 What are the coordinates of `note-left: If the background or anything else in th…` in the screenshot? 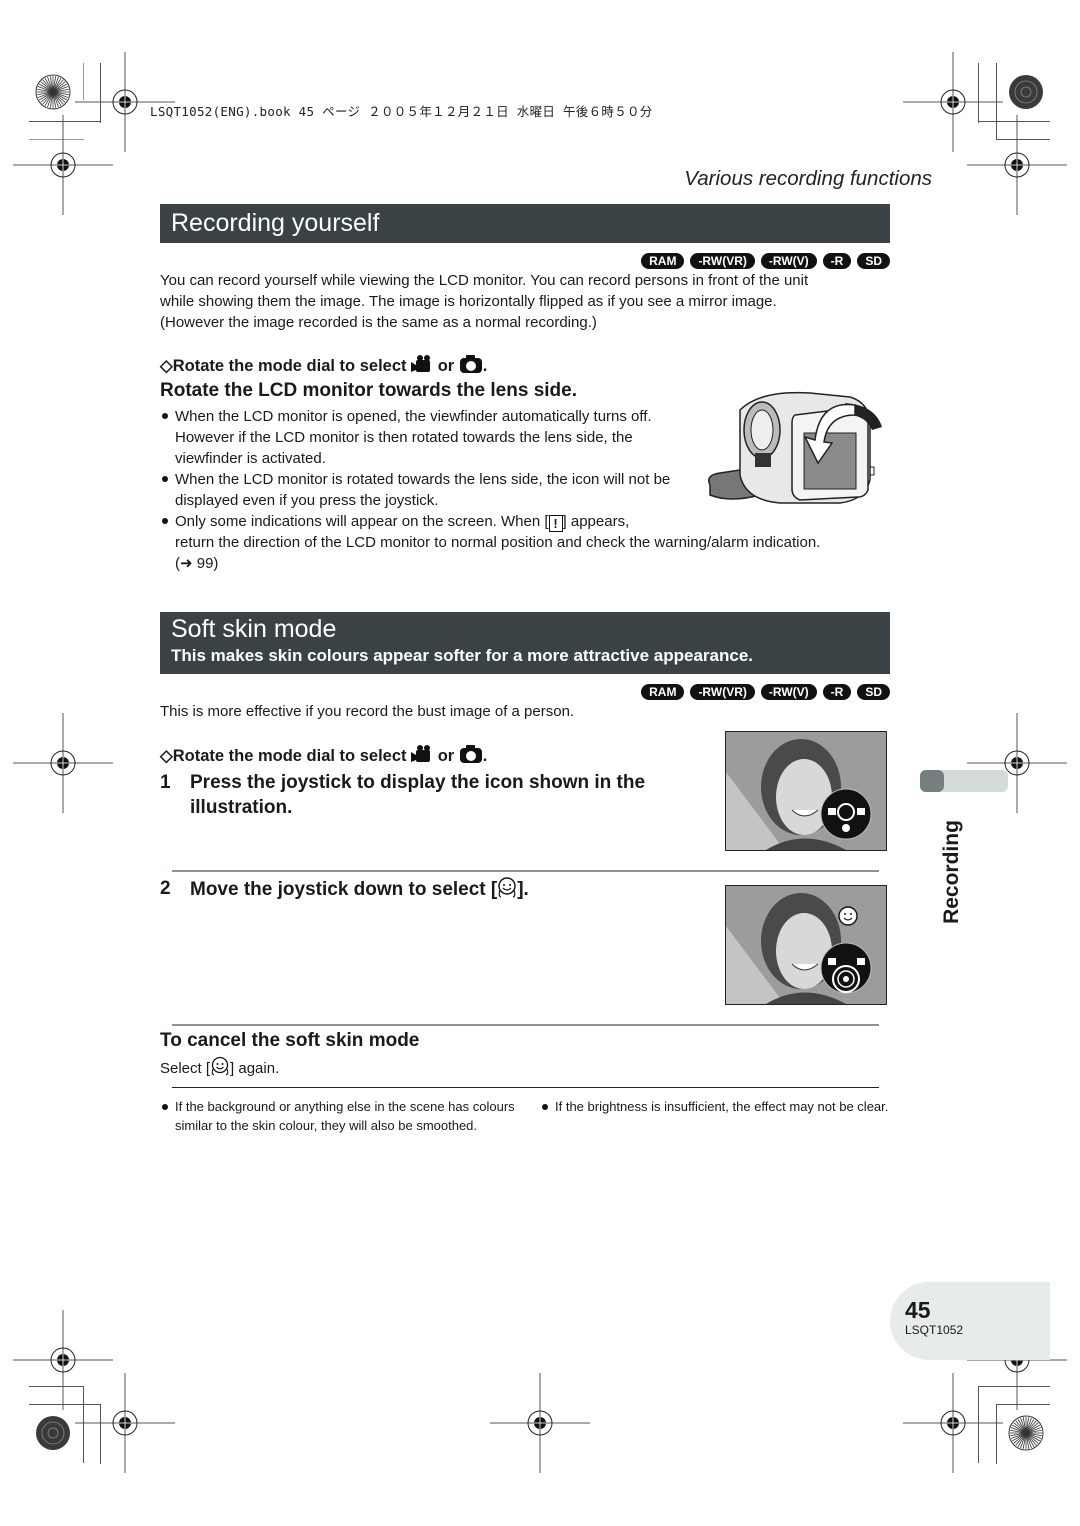 It's located at (340, 1116).